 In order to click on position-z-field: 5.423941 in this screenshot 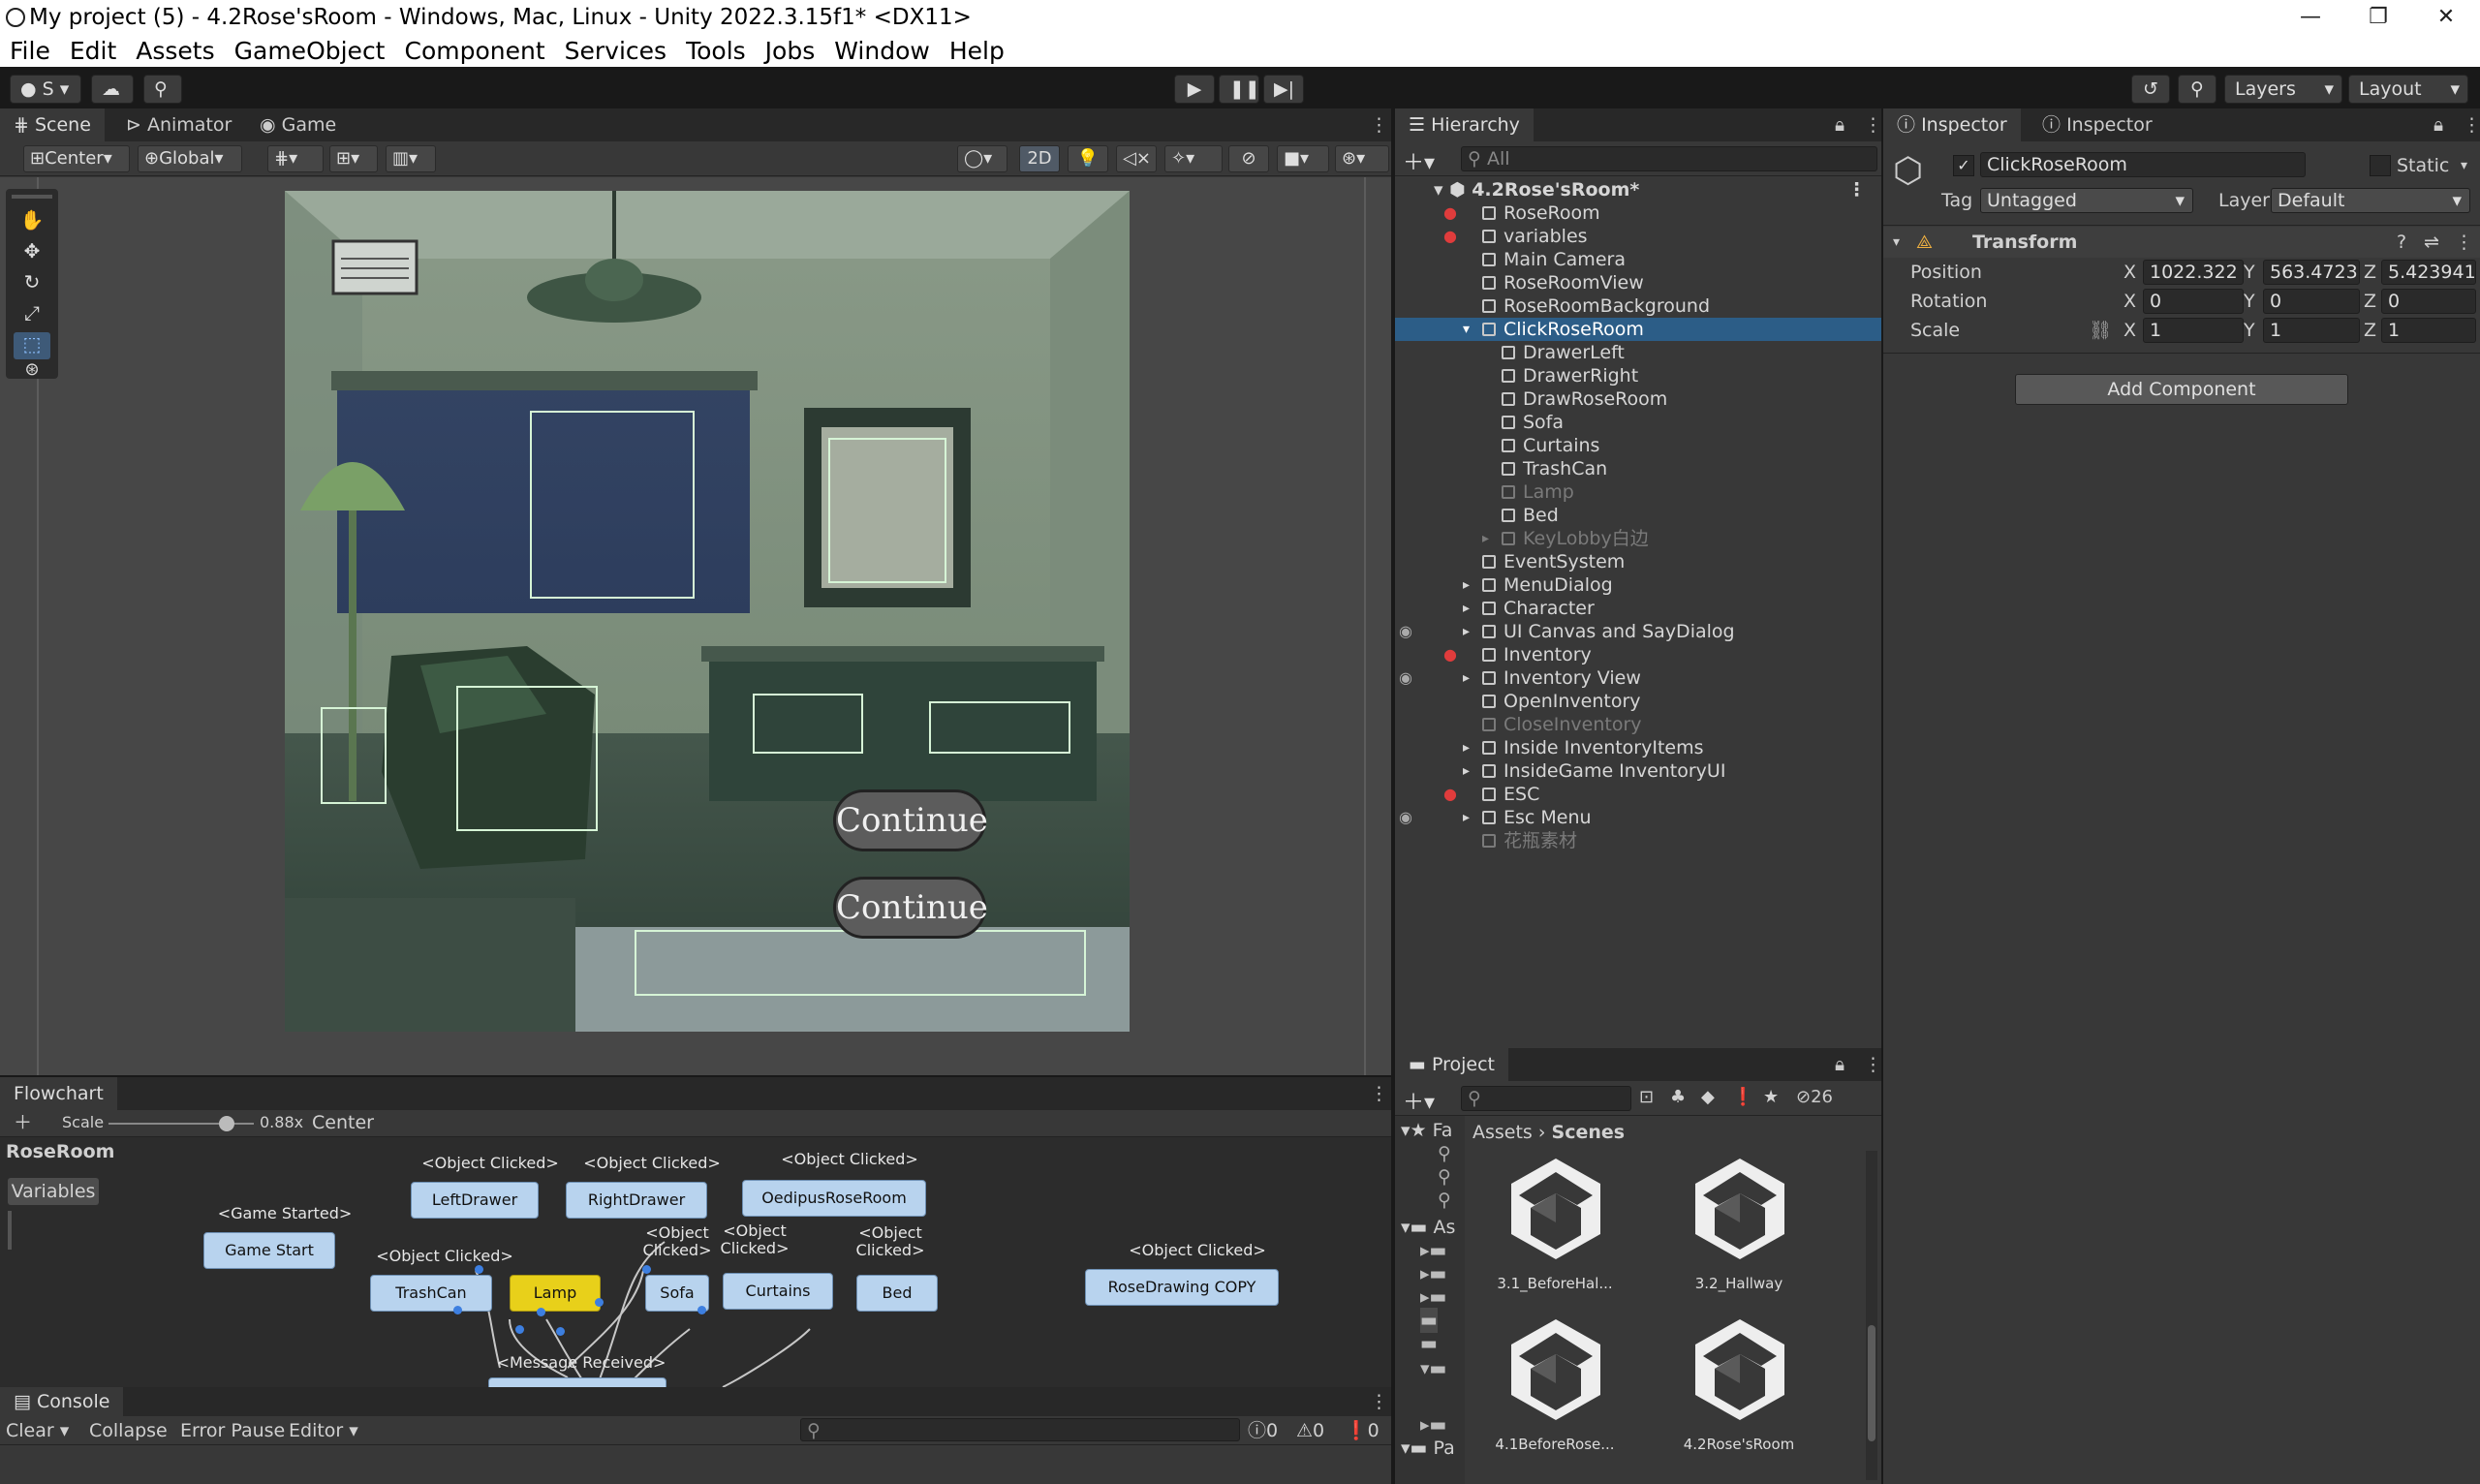, I will do `click(2428, 272)`.